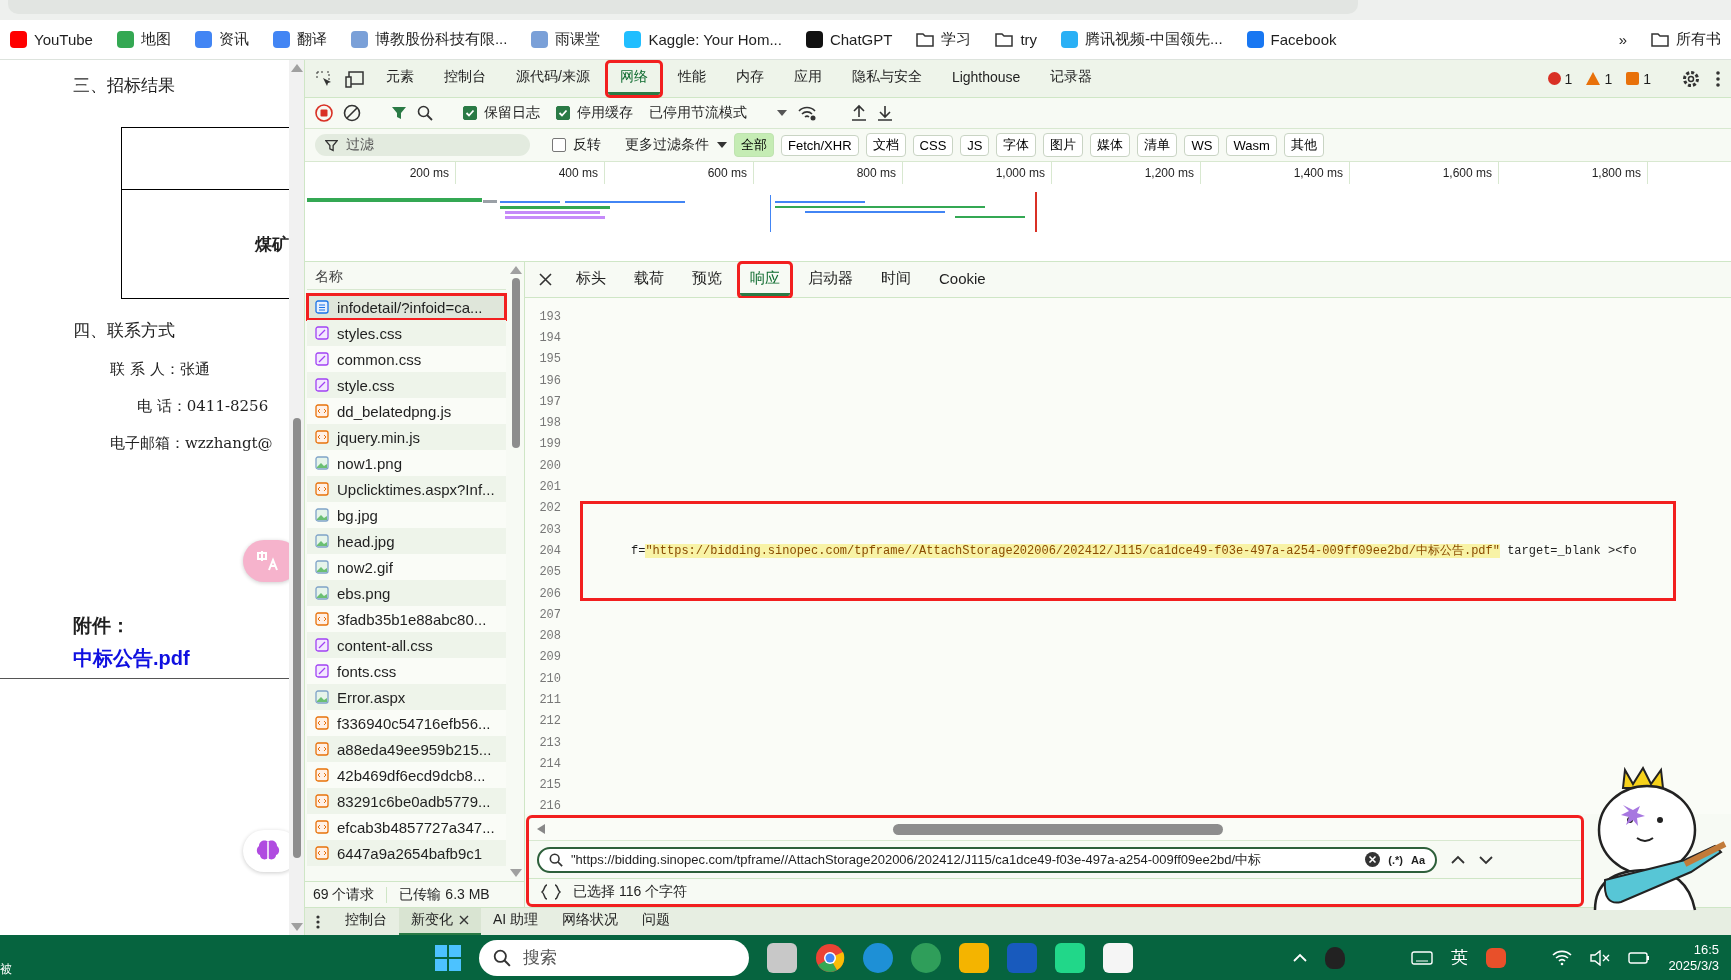 This screenshot has height=980, width=1731. I want to click on detail-tab: 标头, so click(591, 279).